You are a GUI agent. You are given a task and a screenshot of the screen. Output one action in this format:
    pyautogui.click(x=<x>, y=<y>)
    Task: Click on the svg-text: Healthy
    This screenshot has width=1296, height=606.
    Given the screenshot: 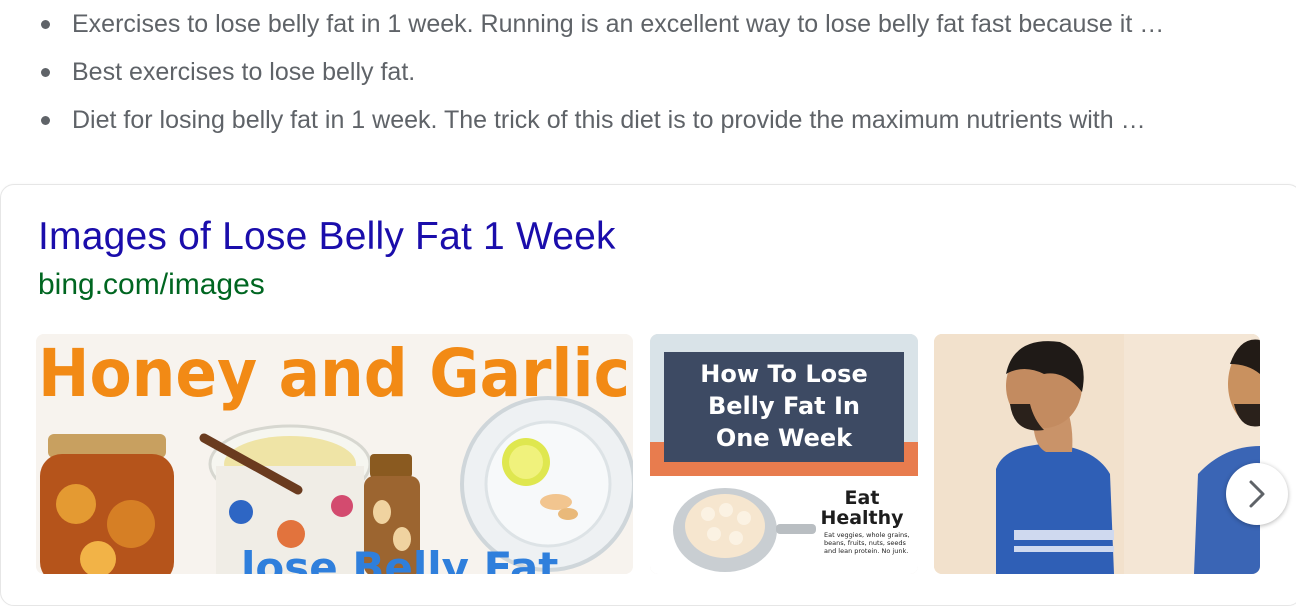 What is the action you would take?
    pyautogui.click(x=862, y=518)
    